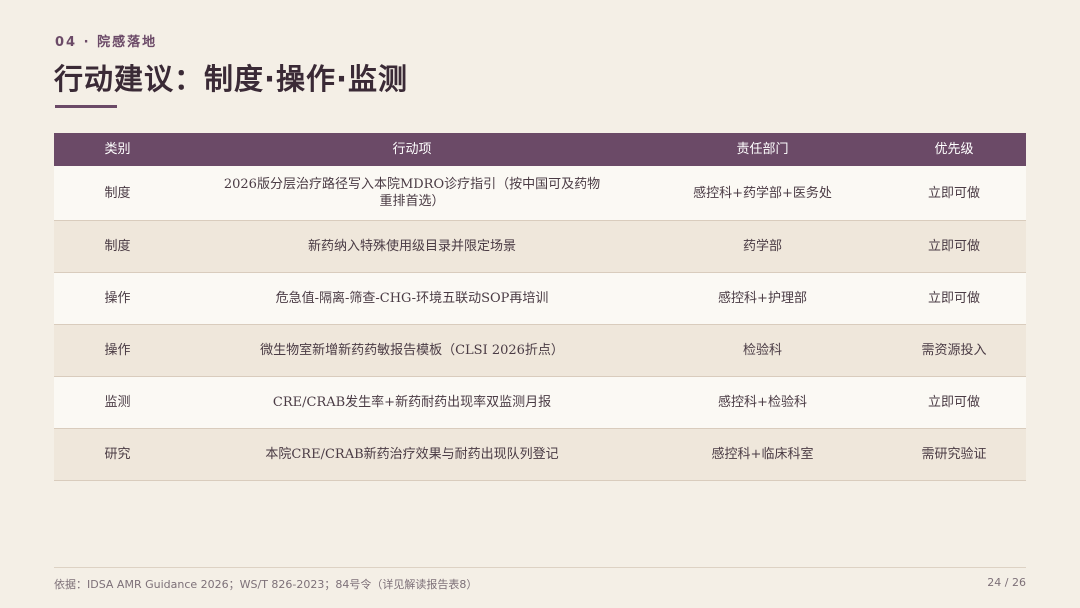  Describe the element at coordinates (540, 149) in the screenshot. I see `table-header-row: 类别 行动项 责任部门 优先级` at that location.